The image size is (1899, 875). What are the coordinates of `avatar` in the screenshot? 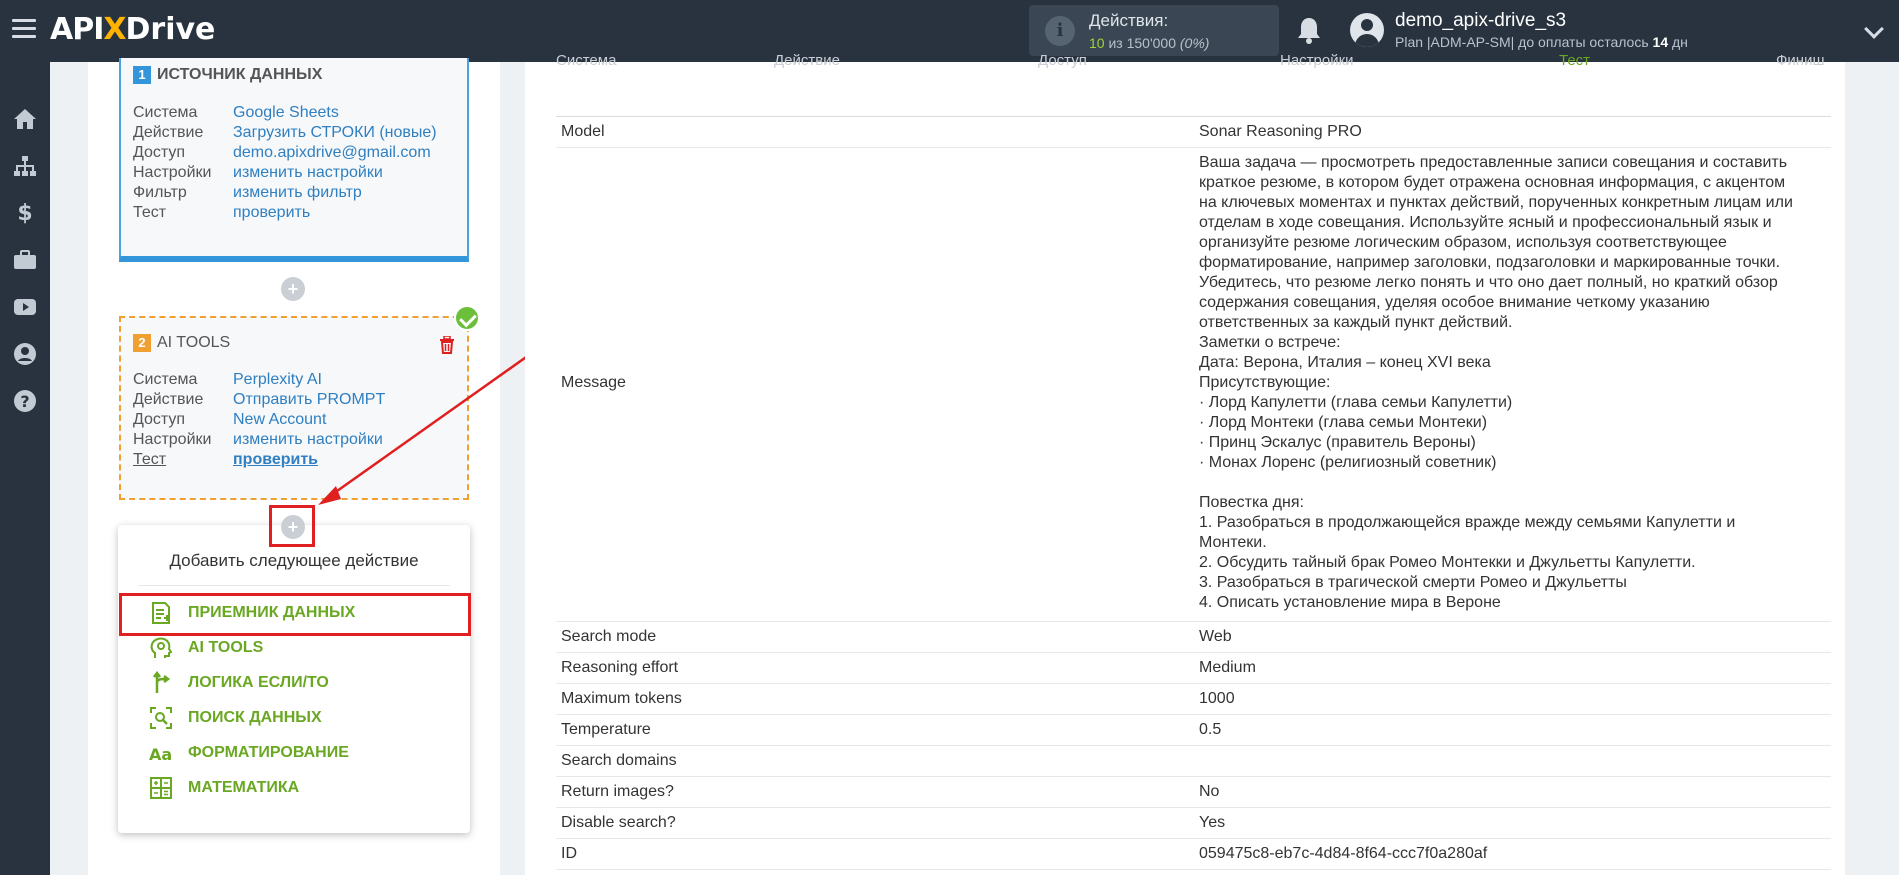 It's located at (1367, 30).